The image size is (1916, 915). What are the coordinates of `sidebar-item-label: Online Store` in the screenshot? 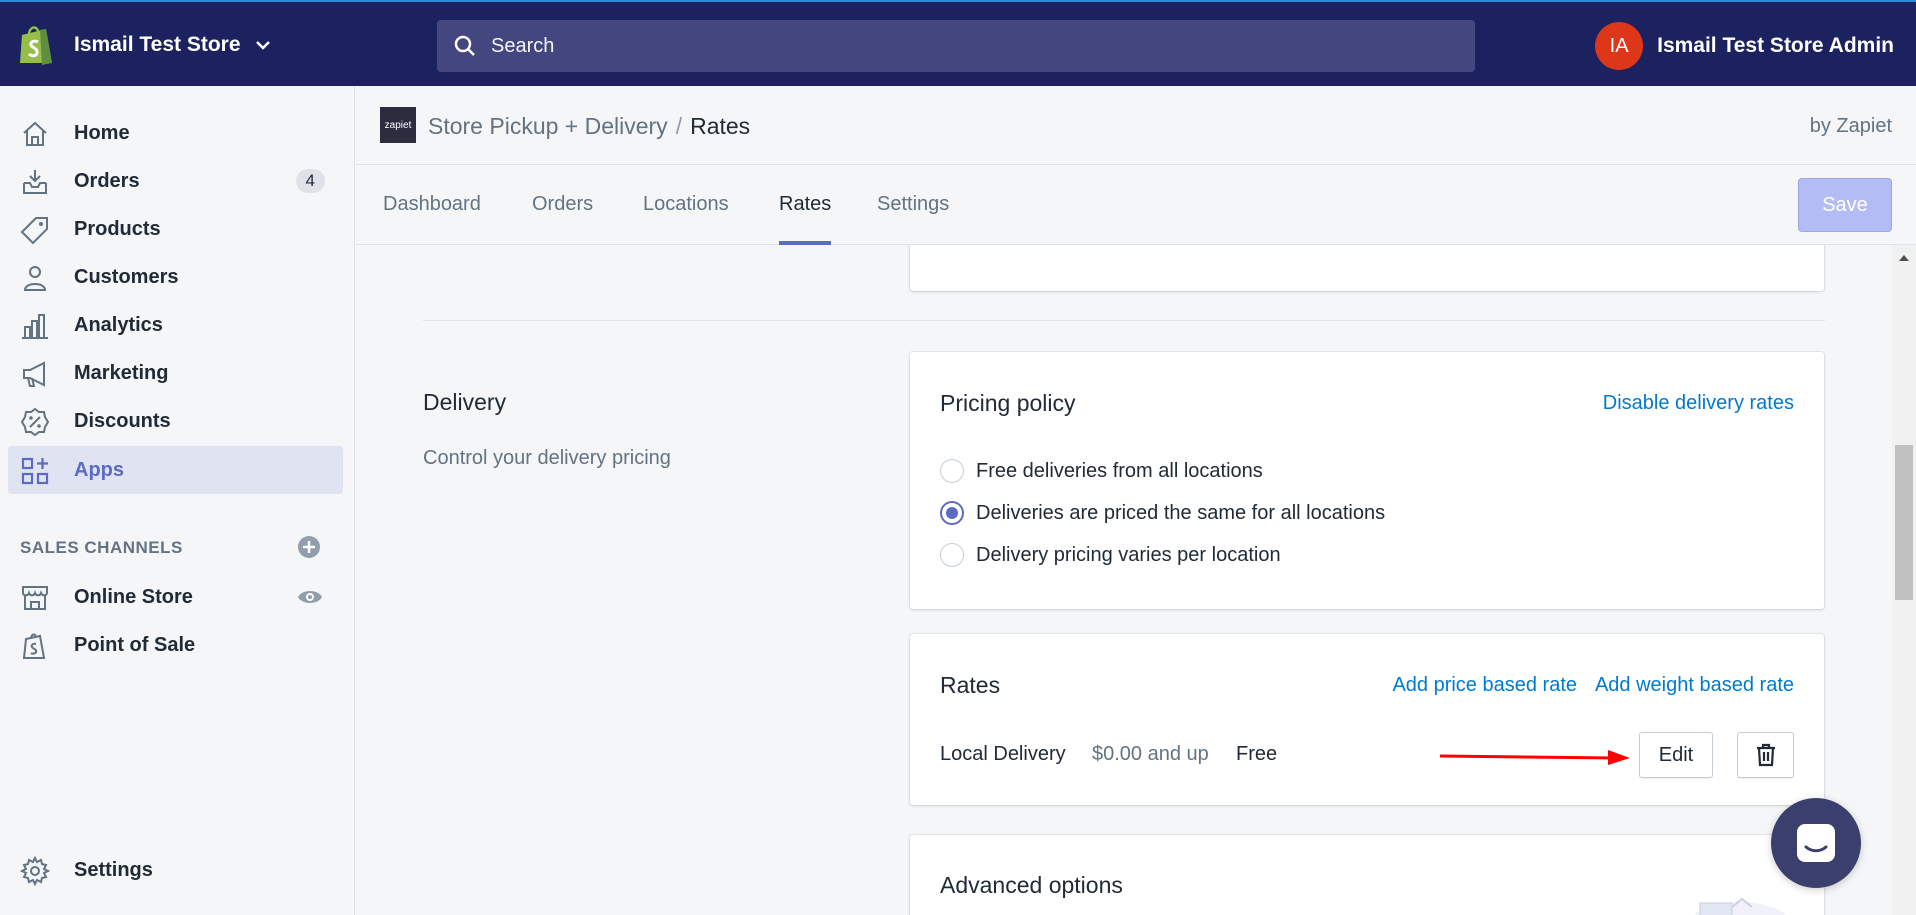 It's located at (133, 596).